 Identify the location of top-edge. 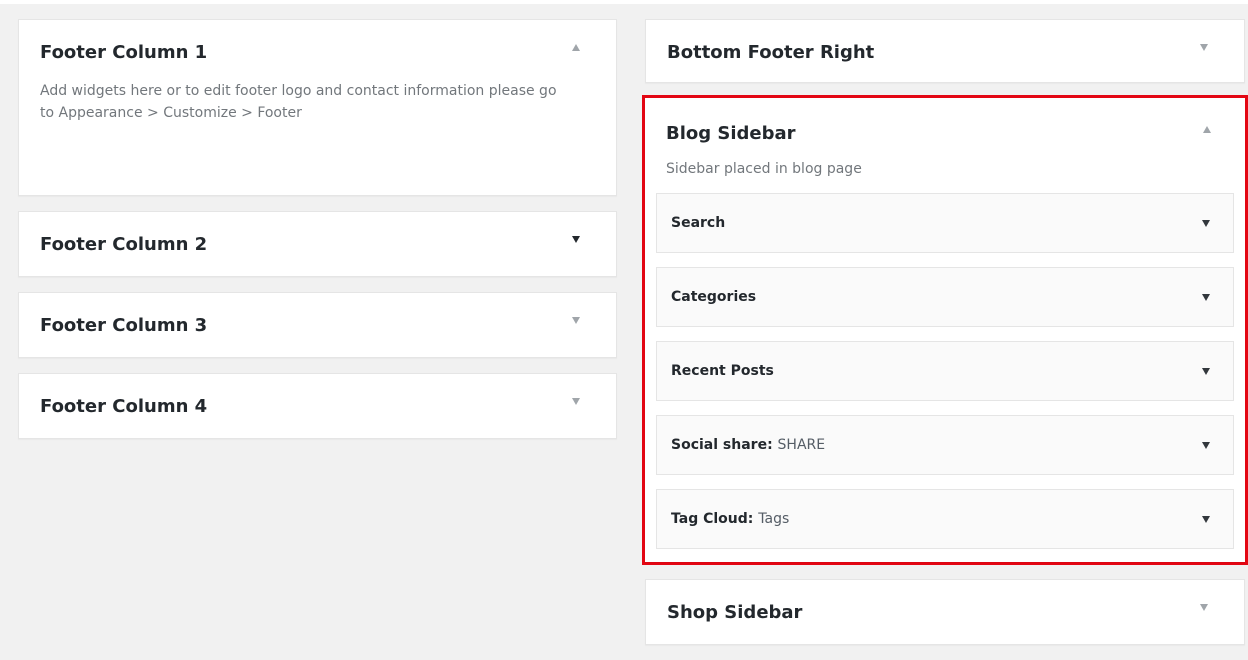
(624, 2).